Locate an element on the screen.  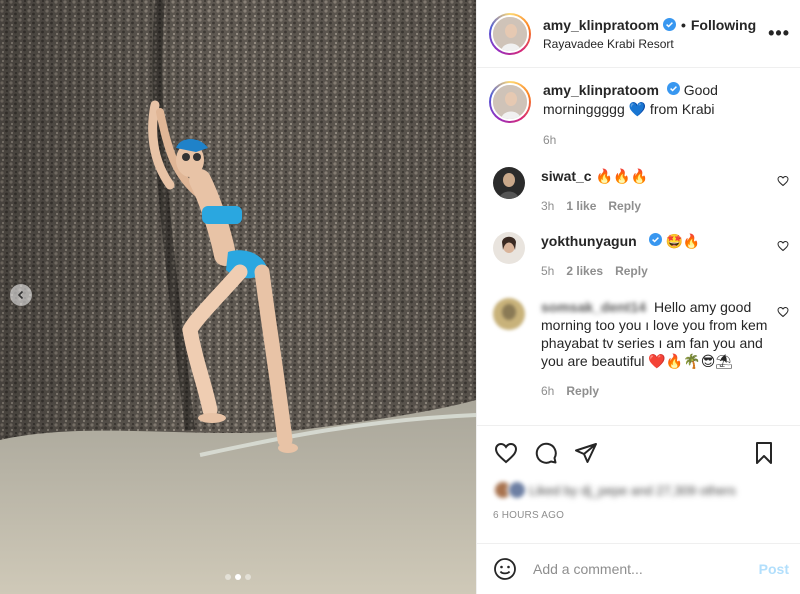
caption-age: 6h is located at coordinates (550, 140).